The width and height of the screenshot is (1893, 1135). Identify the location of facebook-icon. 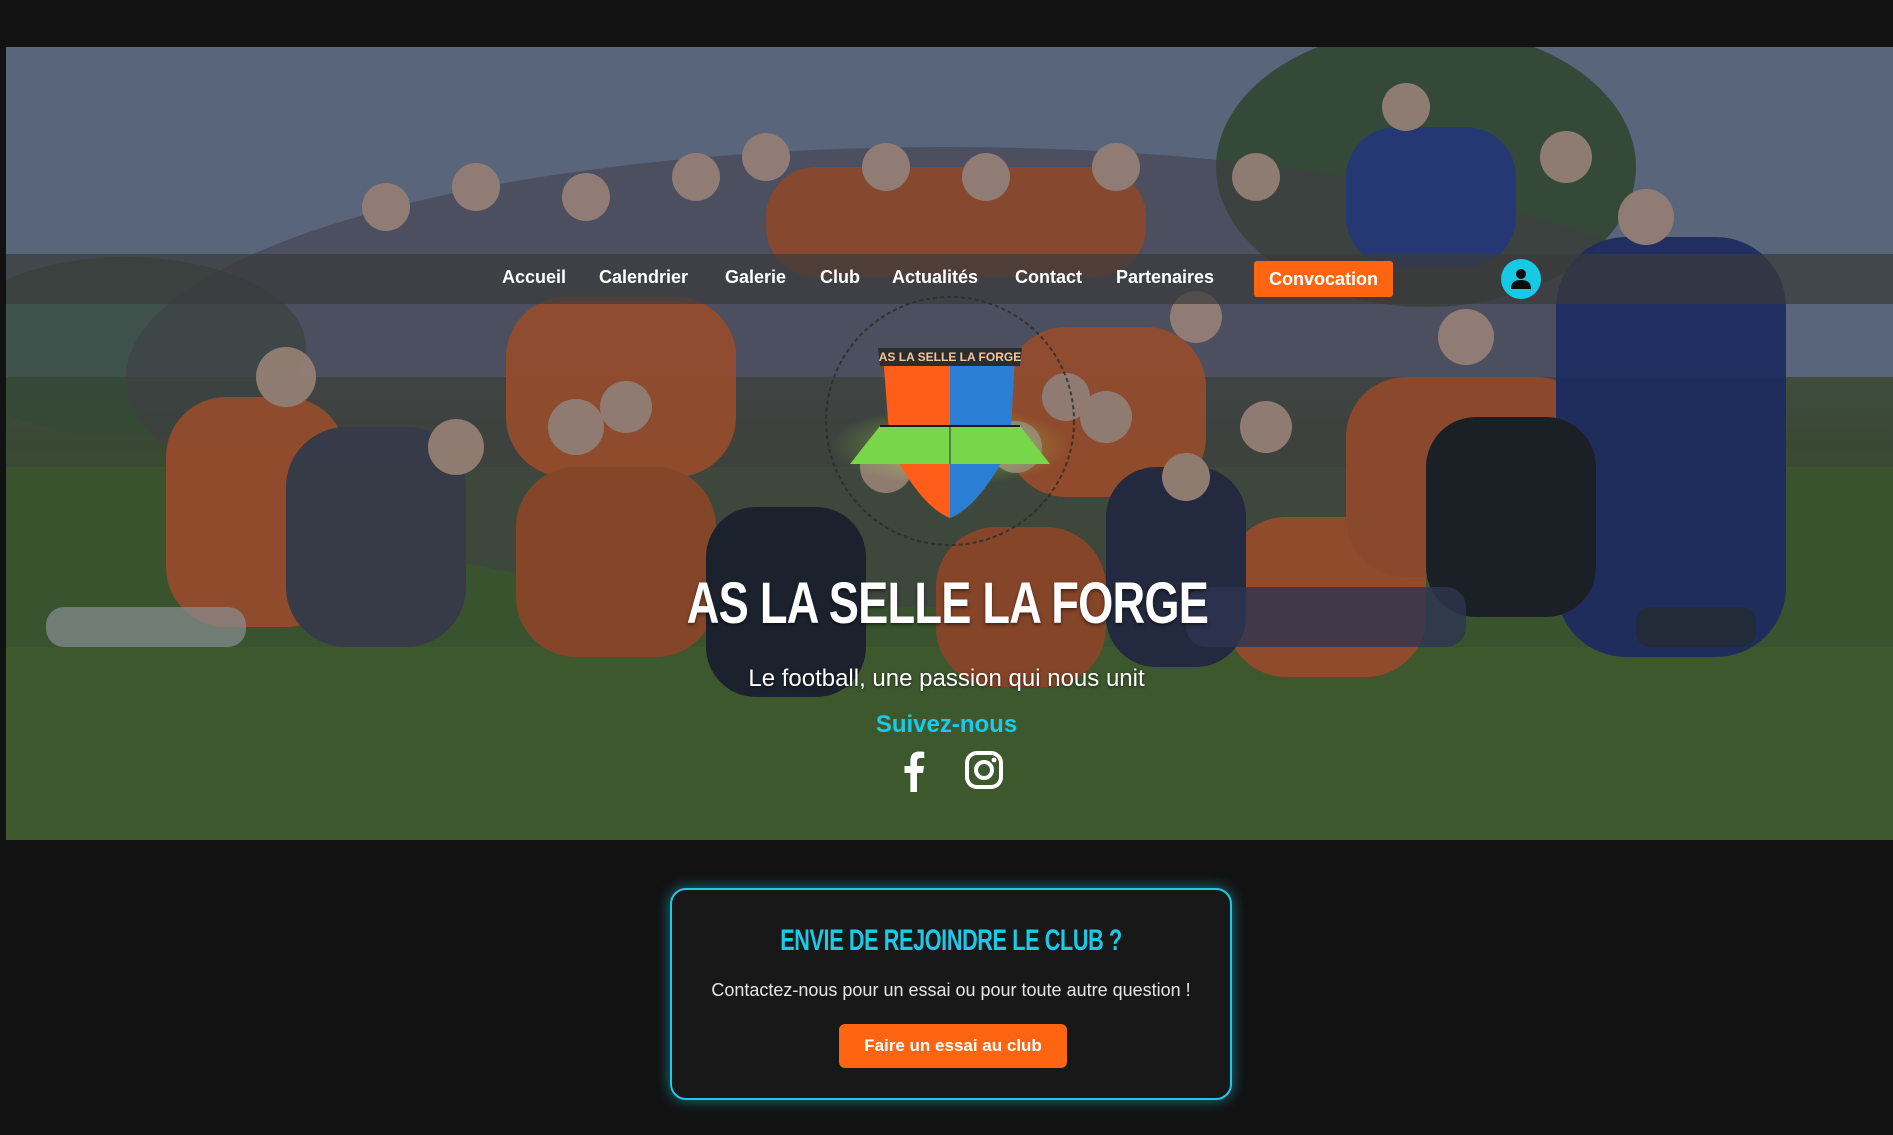
(914, 771).